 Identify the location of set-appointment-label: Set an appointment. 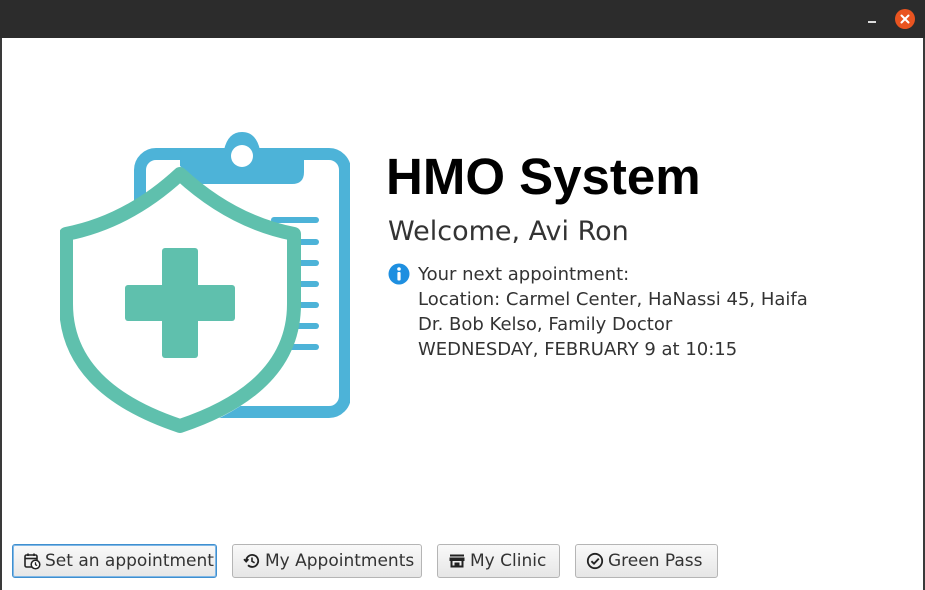
(129, 561).